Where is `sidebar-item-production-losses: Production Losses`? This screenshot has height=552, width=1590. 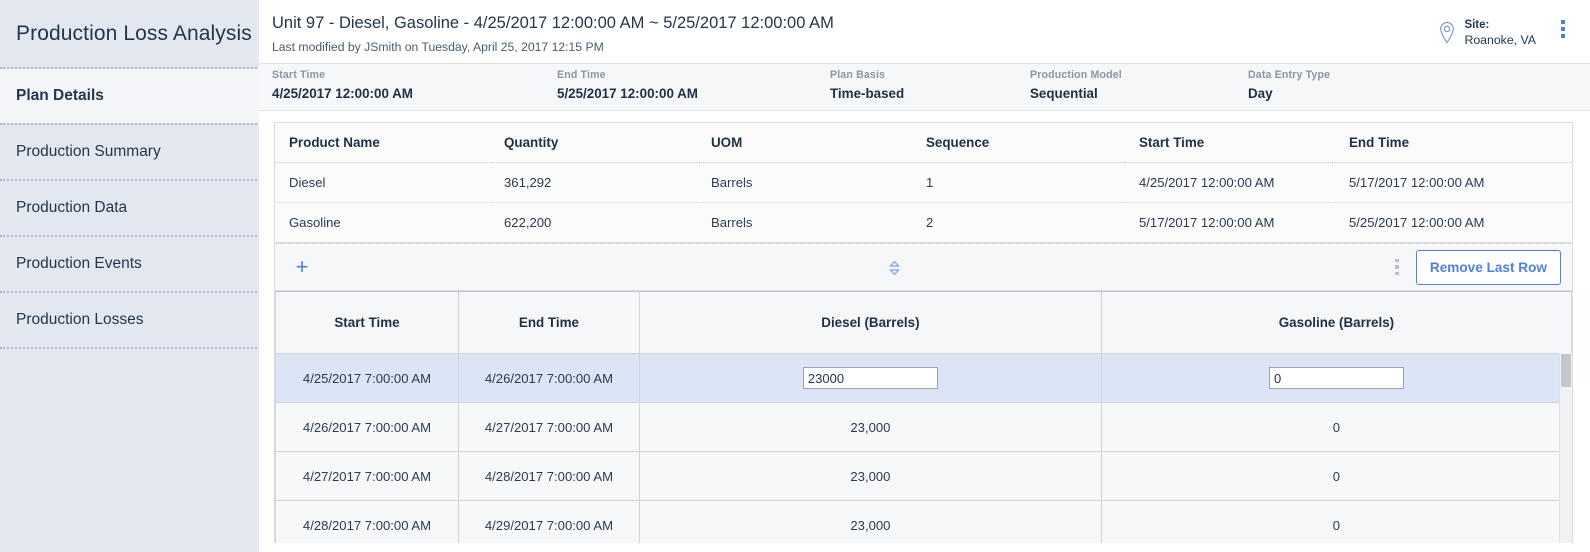 sidebar-item-production-losses: Production Losses is located at coordinates (129, 320).